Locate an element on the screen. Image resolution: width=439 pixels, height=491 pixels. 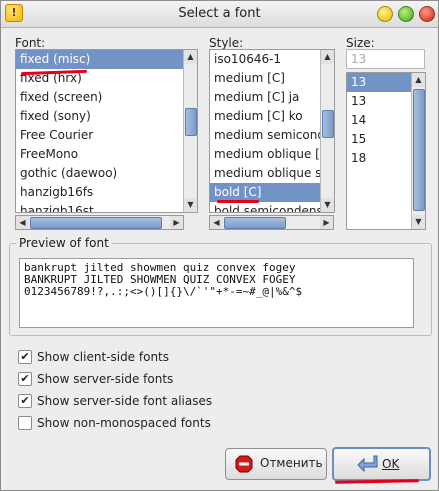
close-button is located at coordinates (427, 14).